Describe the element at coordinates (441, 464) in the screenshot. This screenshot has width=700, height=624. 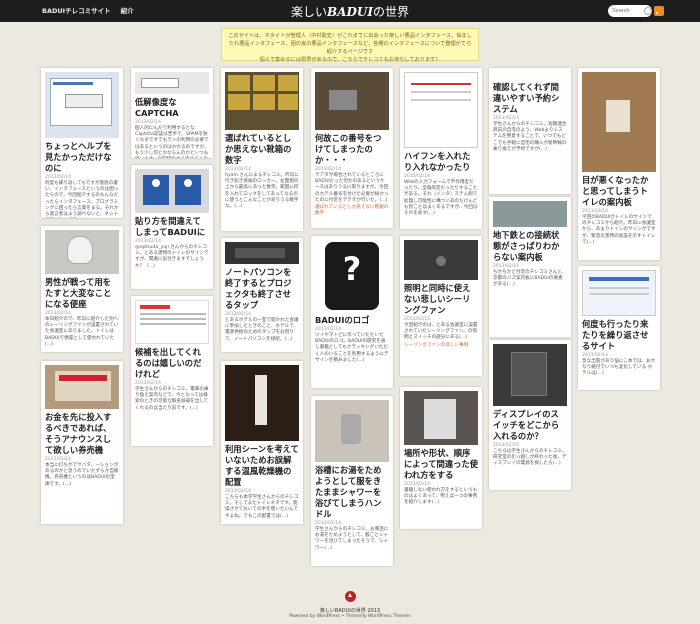
I see `post-title: 場所や形状、順序によって間違った使われ方をする` at that location.